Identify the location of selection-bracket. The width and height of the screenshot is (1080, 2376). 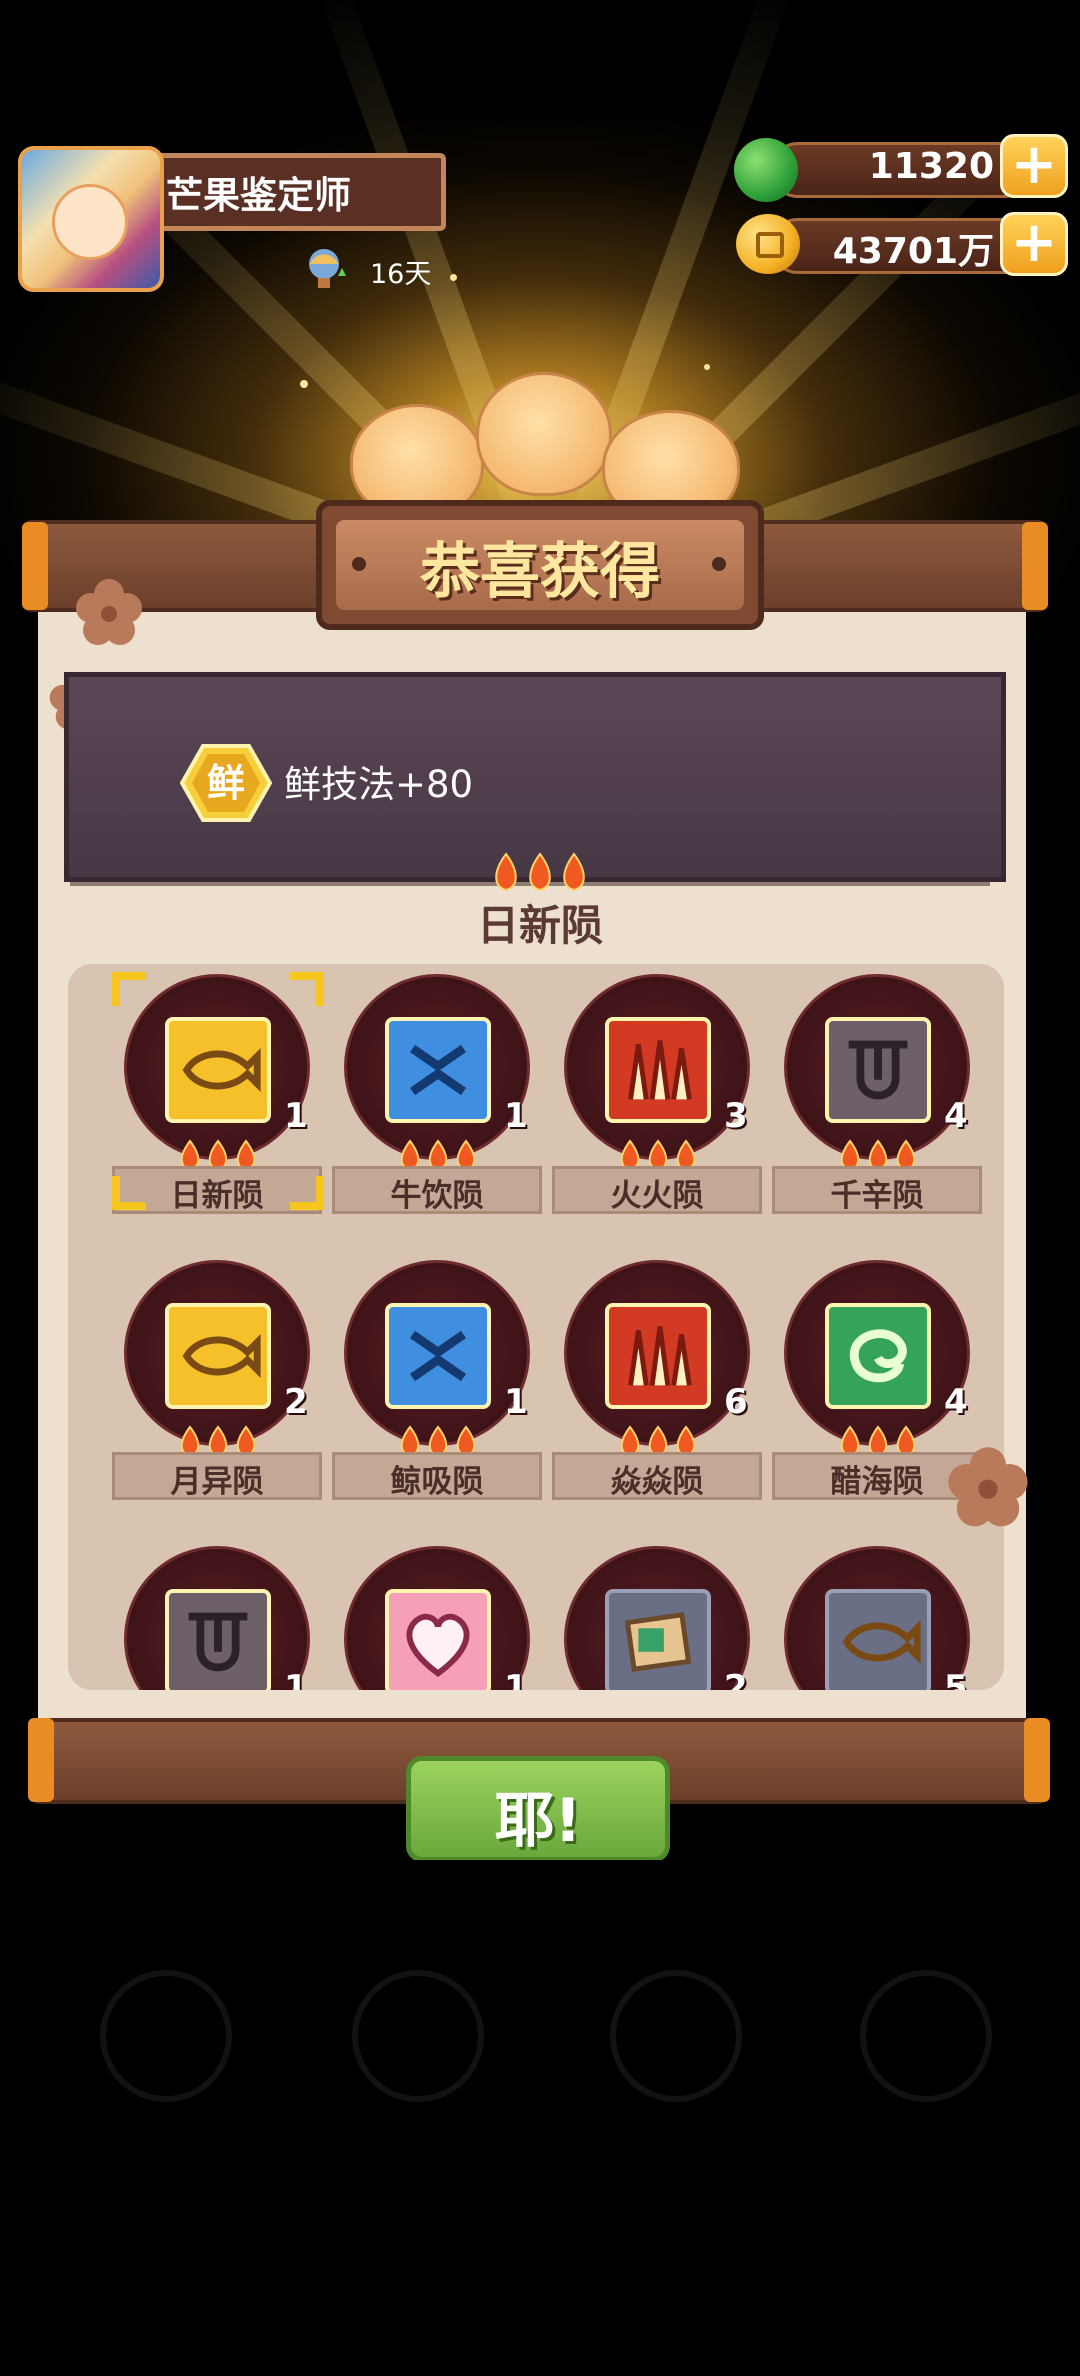
(218, 1091).